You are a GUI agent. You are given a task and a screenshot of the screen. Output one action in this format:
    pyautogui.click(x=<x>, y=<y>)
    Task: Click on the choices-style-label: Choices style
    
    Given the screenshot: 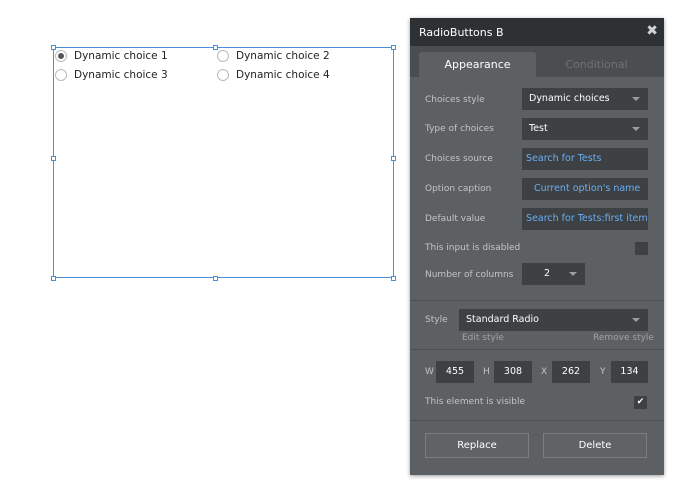 What is the action you would take?
    pyautogui.click(x=455, y=100)
    